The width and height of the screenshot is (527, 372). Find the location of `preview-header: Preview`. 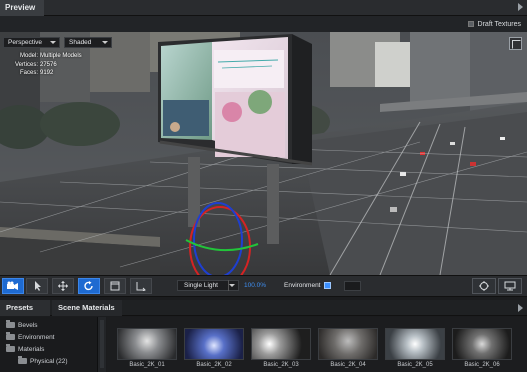

preview-header: Preview is located at coordinates (263, 8).